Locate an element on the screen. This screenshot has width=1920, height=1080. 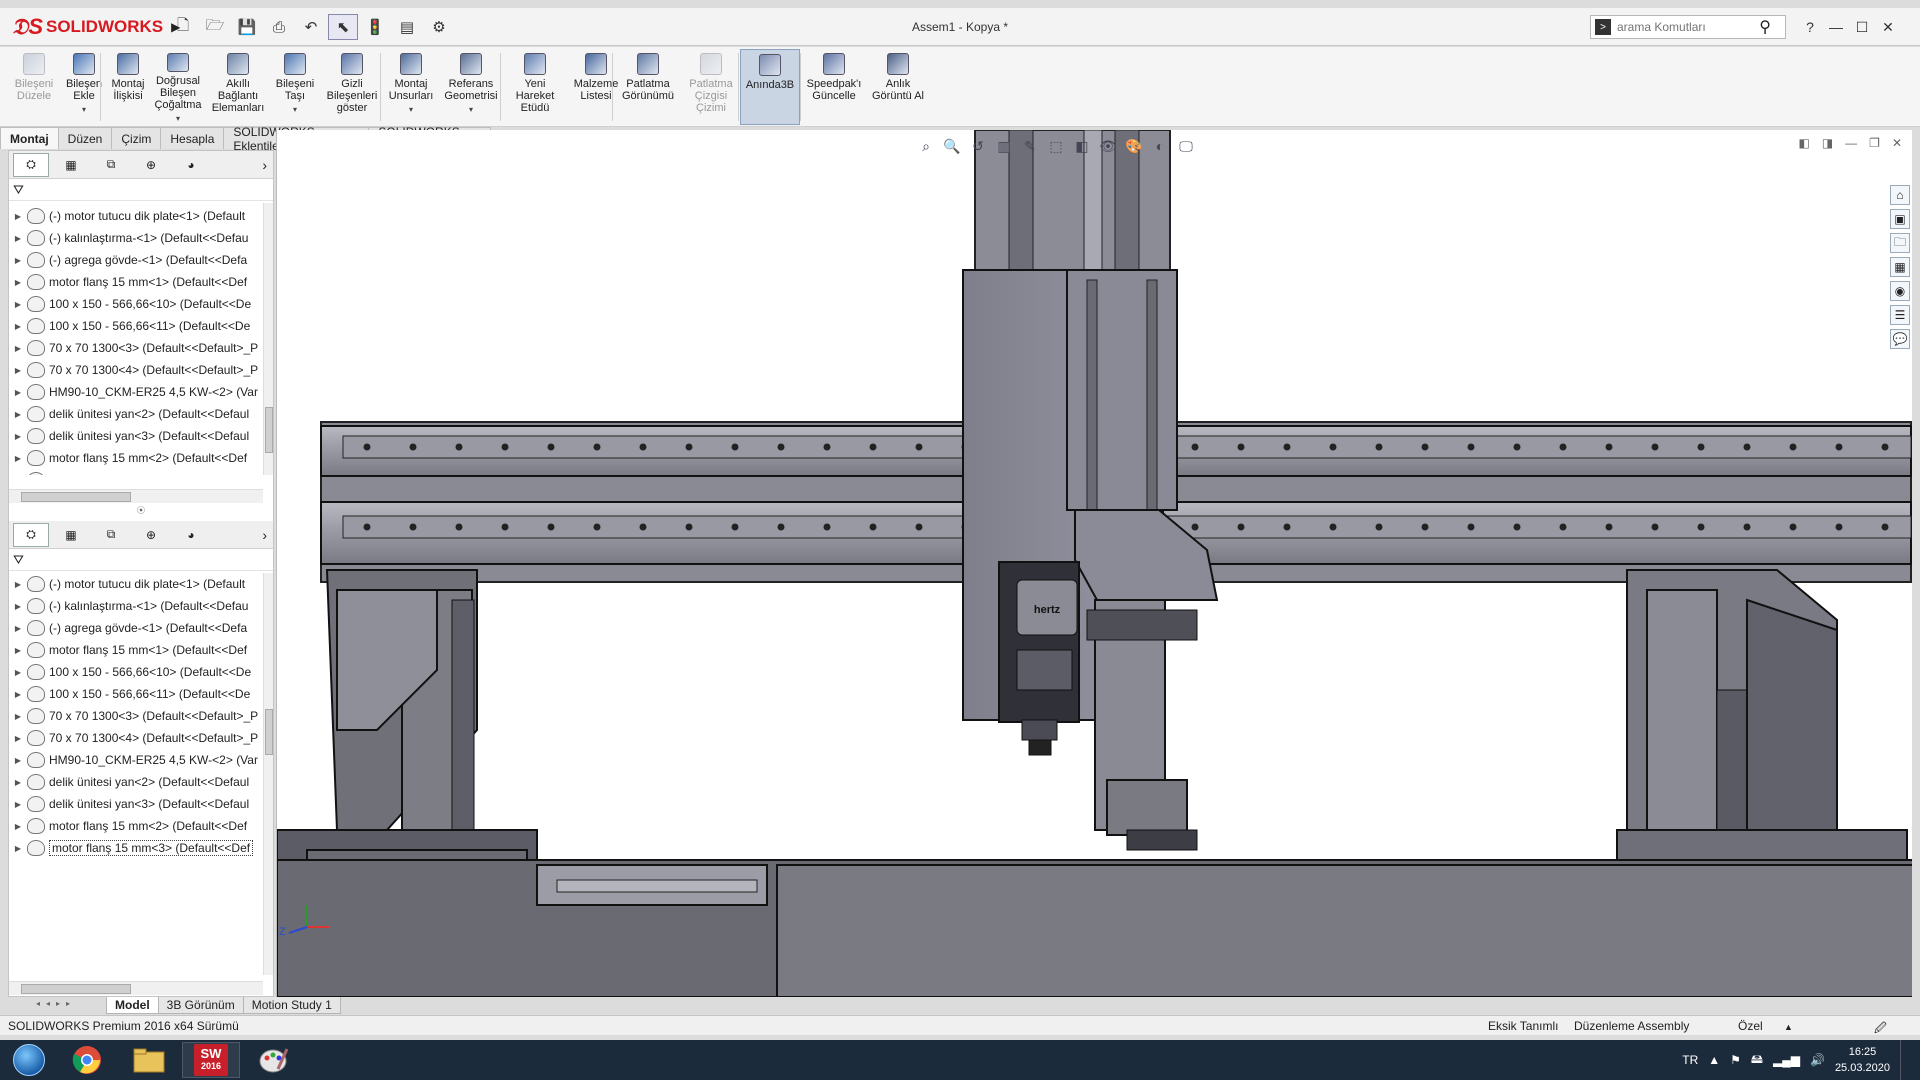
solidworks-resources-icon: ⌂ is located at coordinates (1900, 195).